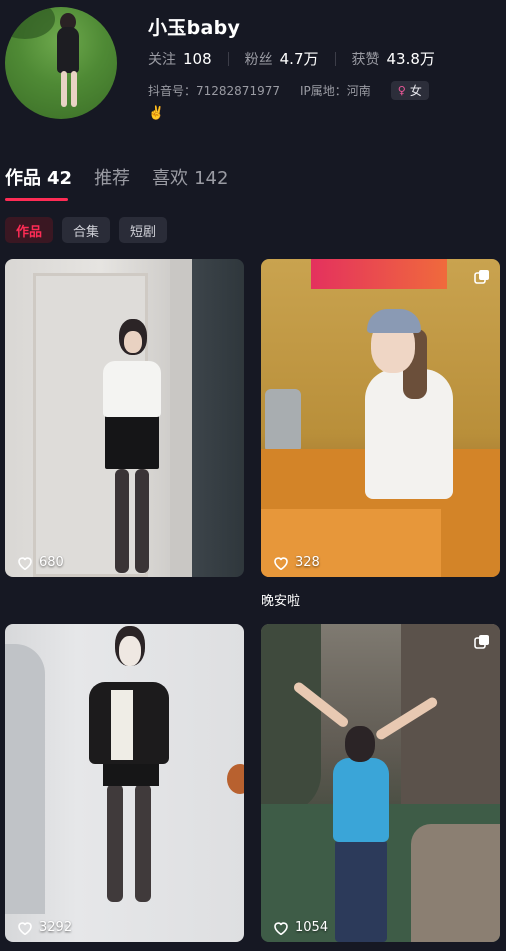 This screenshot has height=951, width=506. Describe the element at coordinates (410, 59) in the screenshot. I see `stat-value: 43.8万` at that location.